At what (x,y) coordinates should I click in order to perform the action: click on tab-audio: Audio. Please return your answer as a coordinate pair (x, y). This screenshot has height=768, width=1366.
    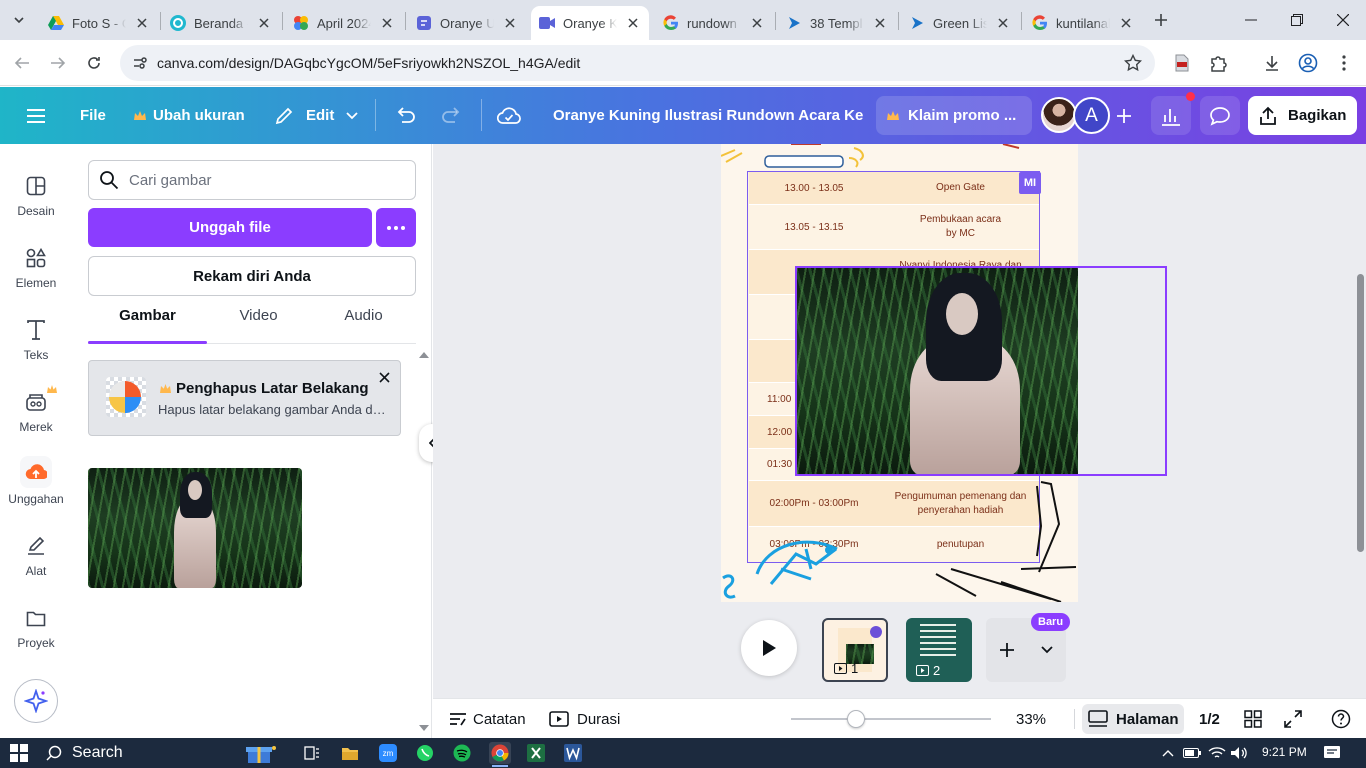
    Looking at the image, I should click on (363, 315).